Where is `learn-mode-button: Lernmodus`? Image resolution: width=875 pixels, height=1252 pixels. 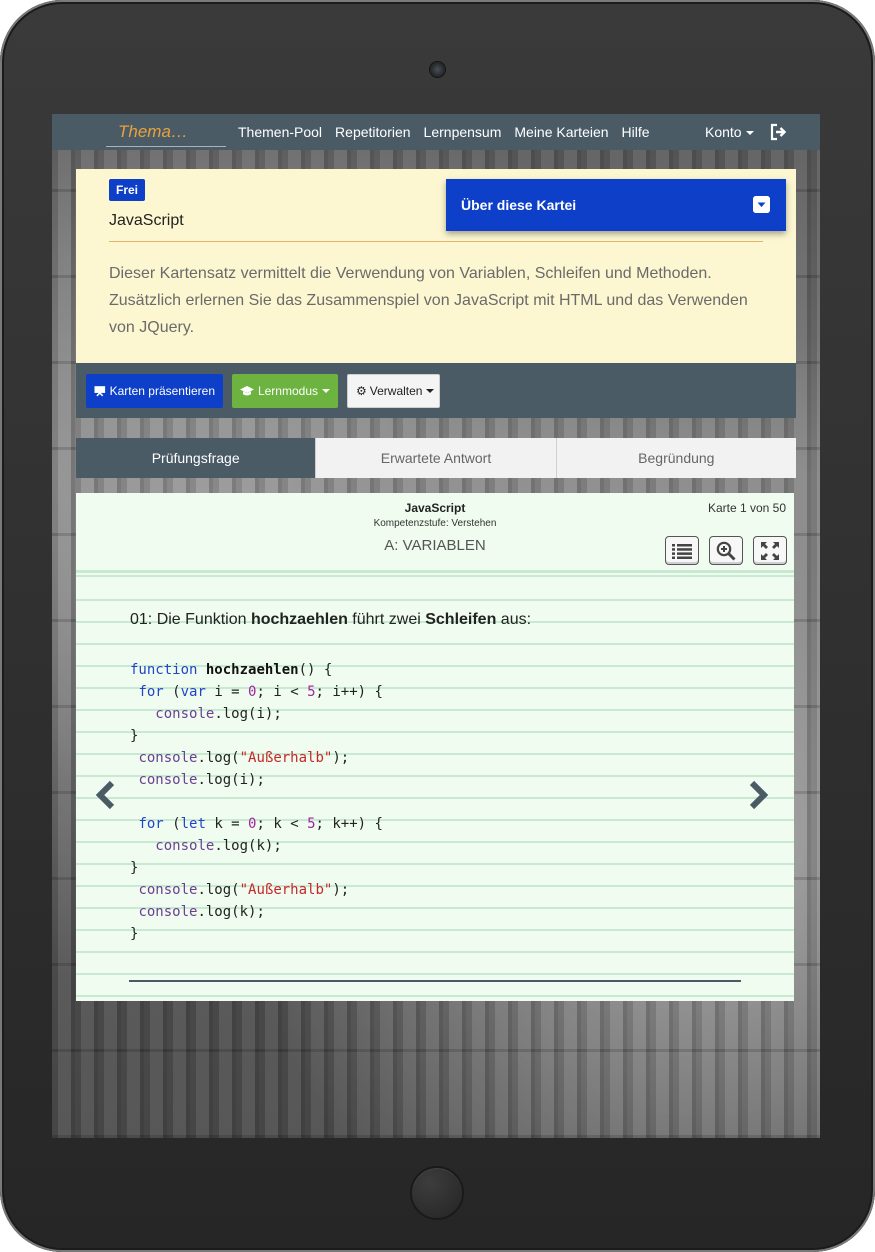
learn-mode-button: Lernmodus is located at coordinates (285, 391).